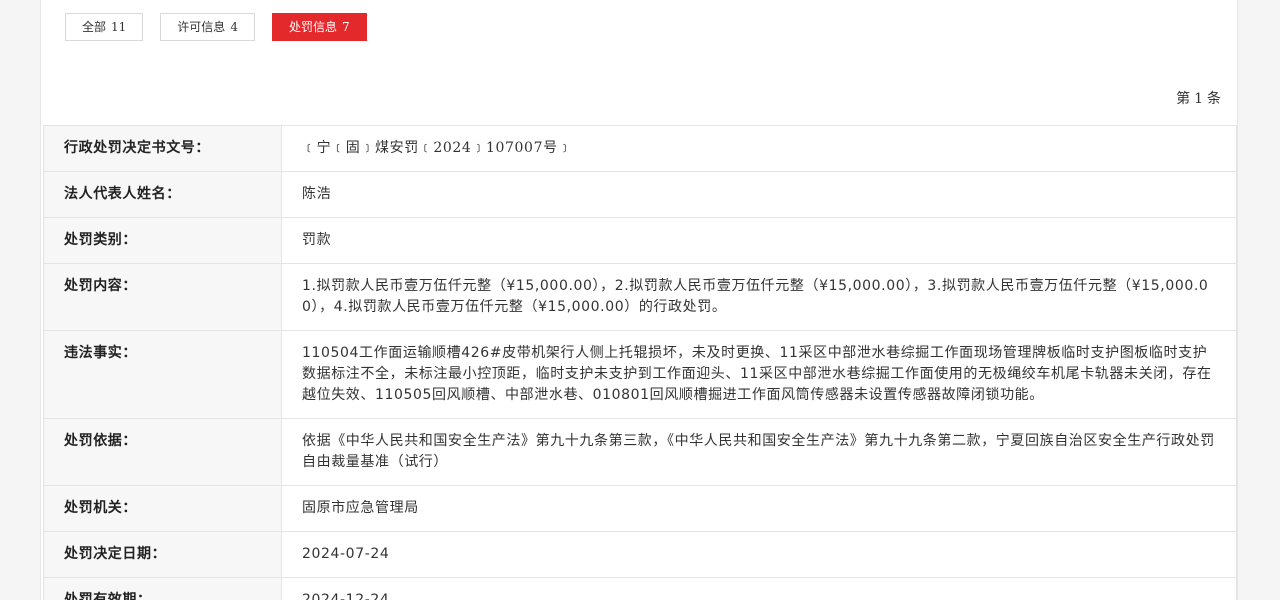 This screenshot has height=600, width=1280. What do you see at coordinates (759, 554) in the screenshot?
I see `row-value-decision-date: 2024-07-24` at bounding box center [759, 554].